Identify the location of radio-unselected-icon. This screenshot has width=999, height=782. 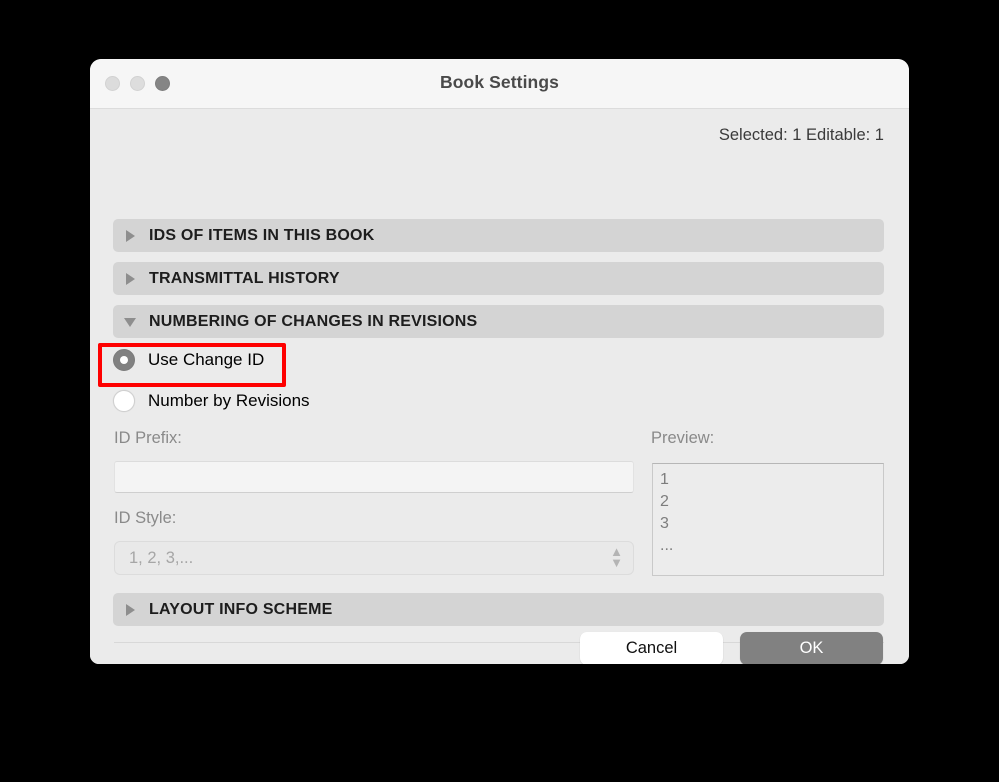
(124, 401).